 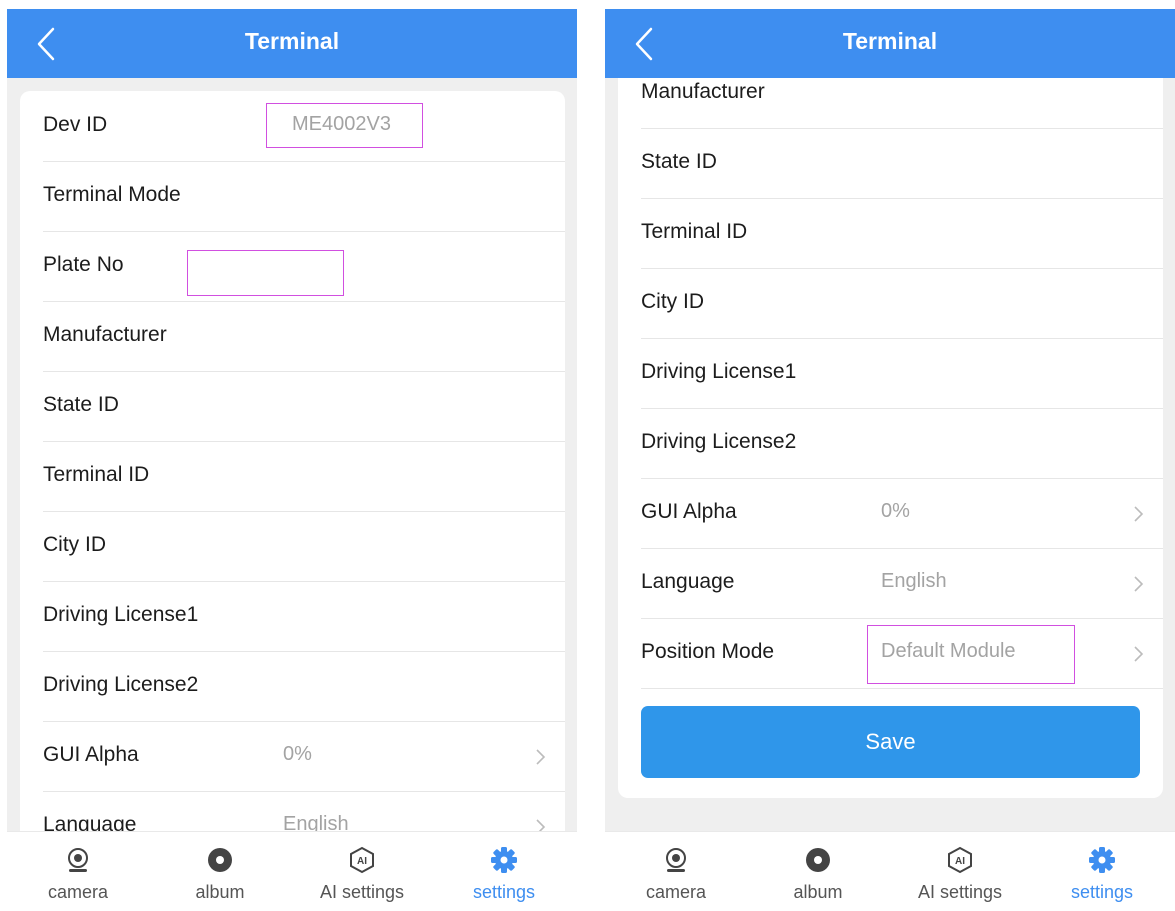 What do you see at coordinates (890, 742) in the screenshot?
I see `save-button: Save` at bounding box center [890, 742].